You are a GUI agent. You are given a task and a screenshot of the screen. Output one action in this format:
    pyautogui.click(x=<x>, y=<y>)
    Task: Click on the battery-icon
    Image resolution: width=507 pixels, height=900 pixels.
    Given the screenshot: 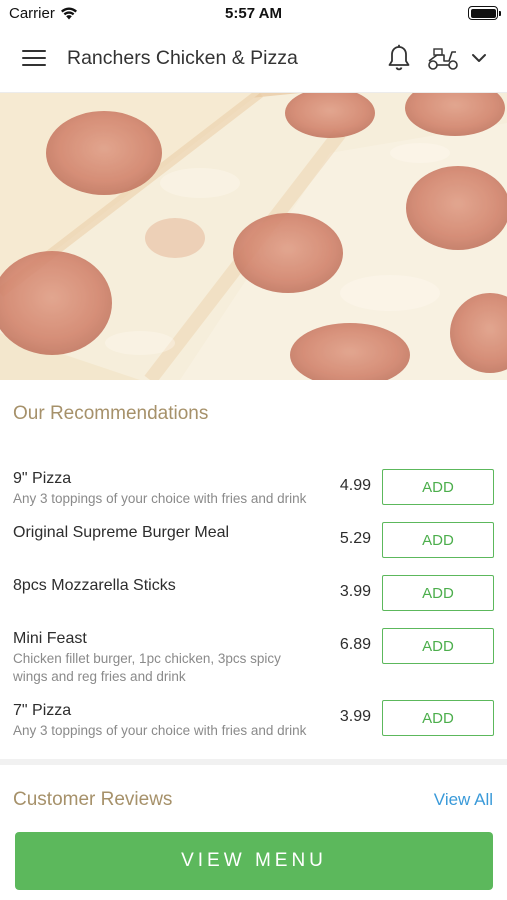 What is the action you would take?
    pyautogui.click(x=484, y=13)
    